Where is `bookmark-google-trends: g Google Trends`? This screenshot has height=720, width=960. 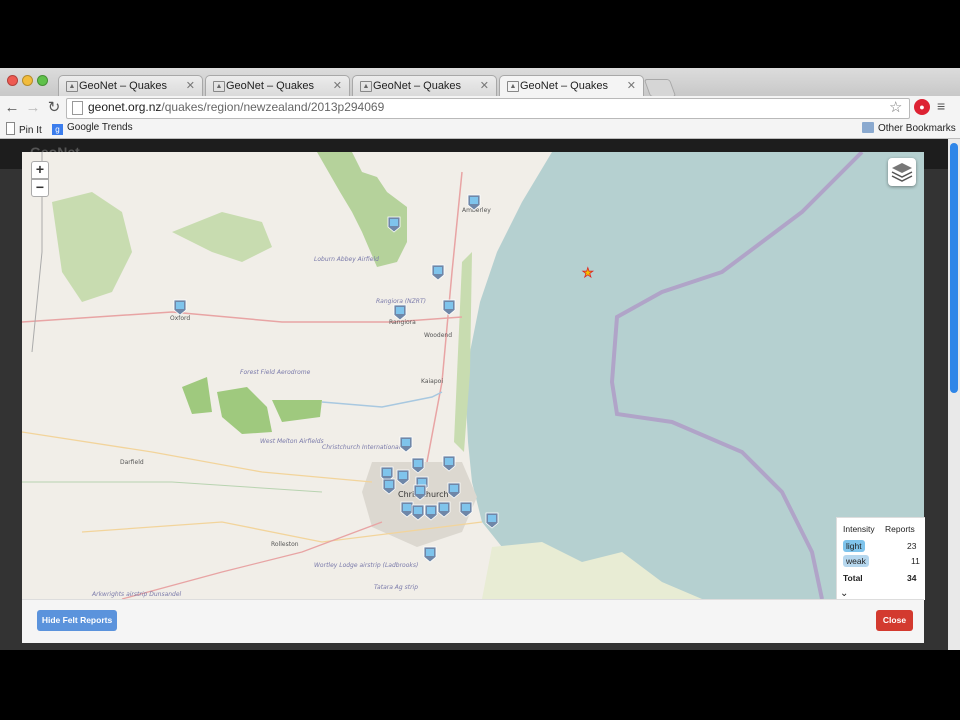 bookmark-google-trends: g Google Trends is located at coordinates (92, 128).